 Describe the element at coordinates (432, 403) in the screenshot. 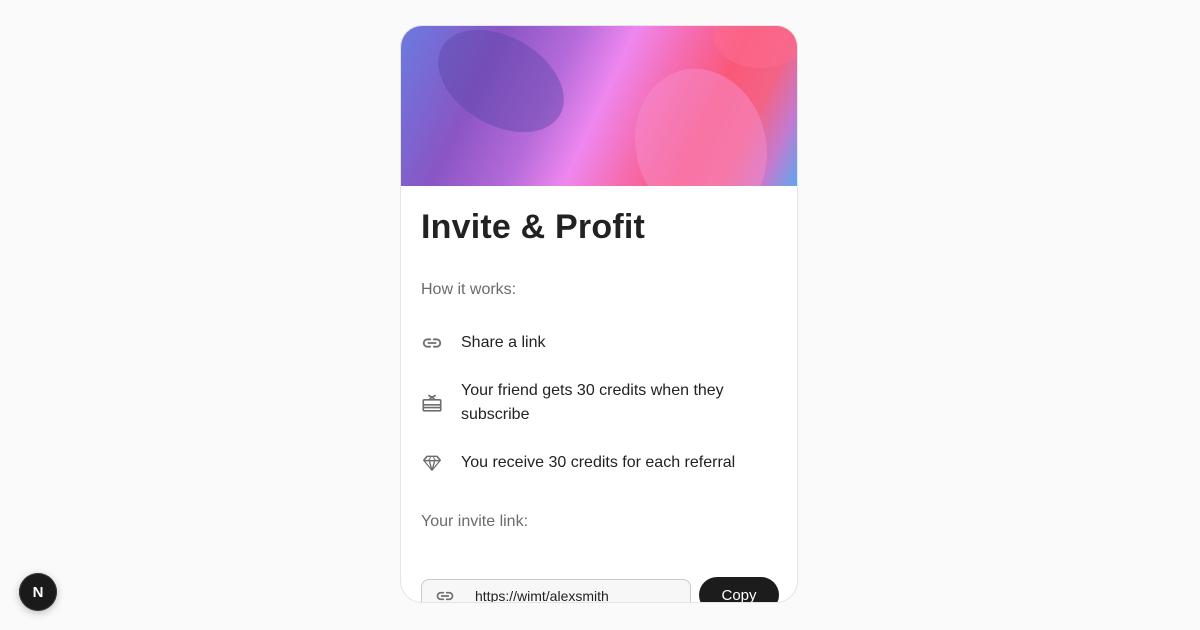

I see `gift-icon` at that location.